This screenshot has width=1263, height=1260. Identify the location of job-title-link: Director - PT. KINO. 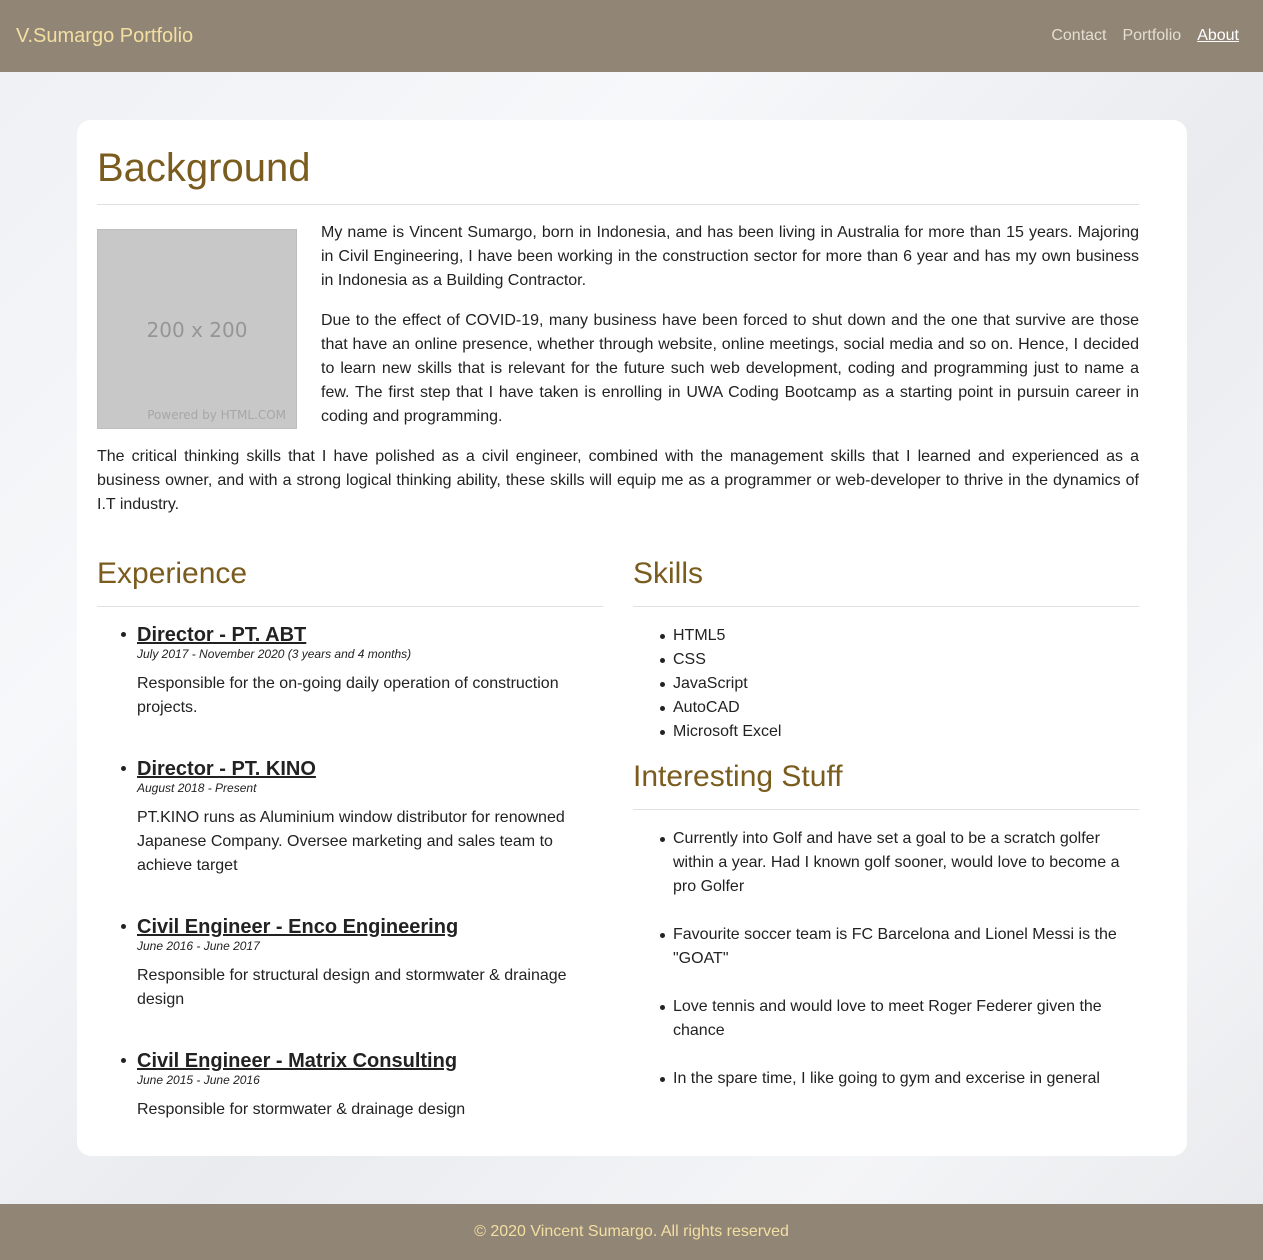
(372, 769).